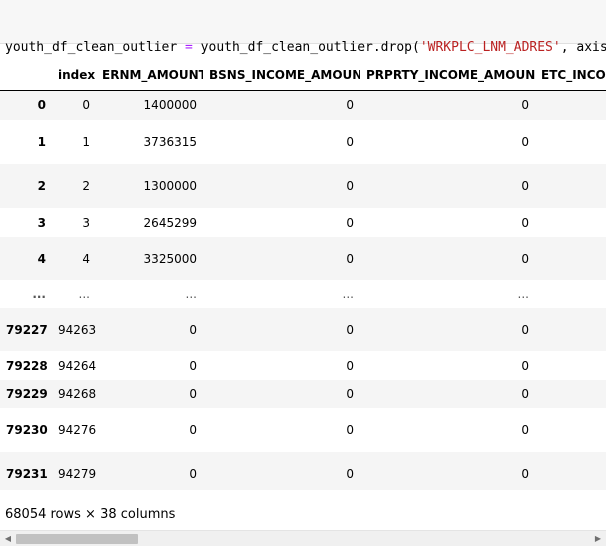 This screenshot has height=552, width=606. What do you see at coordinates (41, 142) in the screenshot?
I see `row-label: 1` at bounding box center [41, 142].